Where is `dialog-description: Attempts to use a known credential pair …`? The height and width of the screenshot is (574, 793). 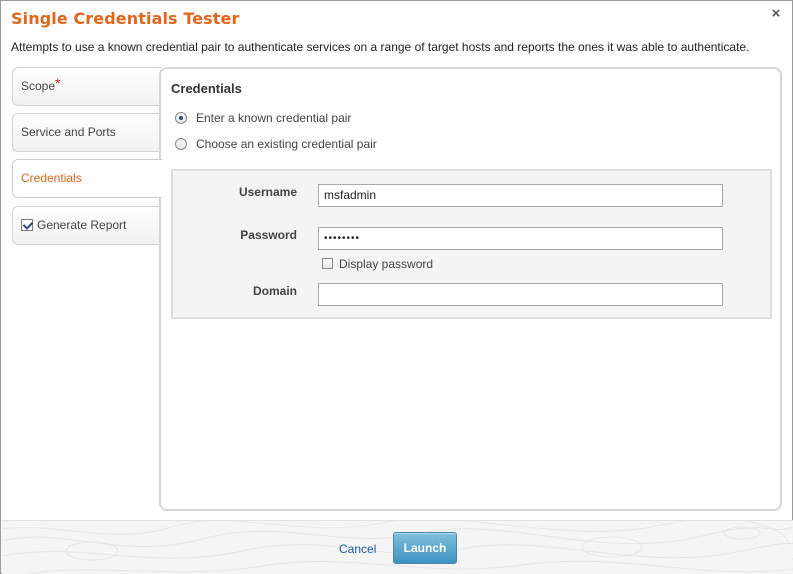
dialog-description: Attempts to use a known credential pair … is located at coordinates (380, 47).